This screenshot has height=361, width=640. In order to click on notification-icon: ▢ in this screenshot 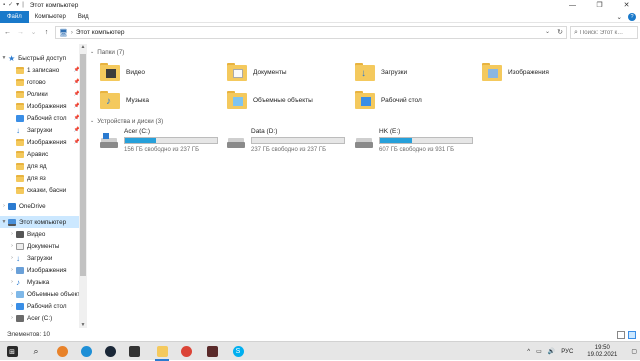, I will do `click(634, 351)`.